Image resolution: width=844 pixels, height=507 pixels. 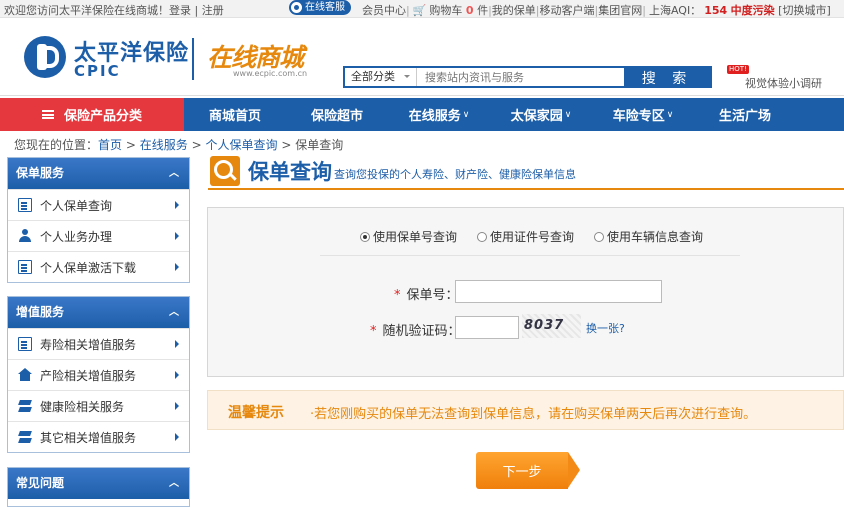 I want to click on nav-online-service: 在线服务 ∨, so click(x=439, y=114).